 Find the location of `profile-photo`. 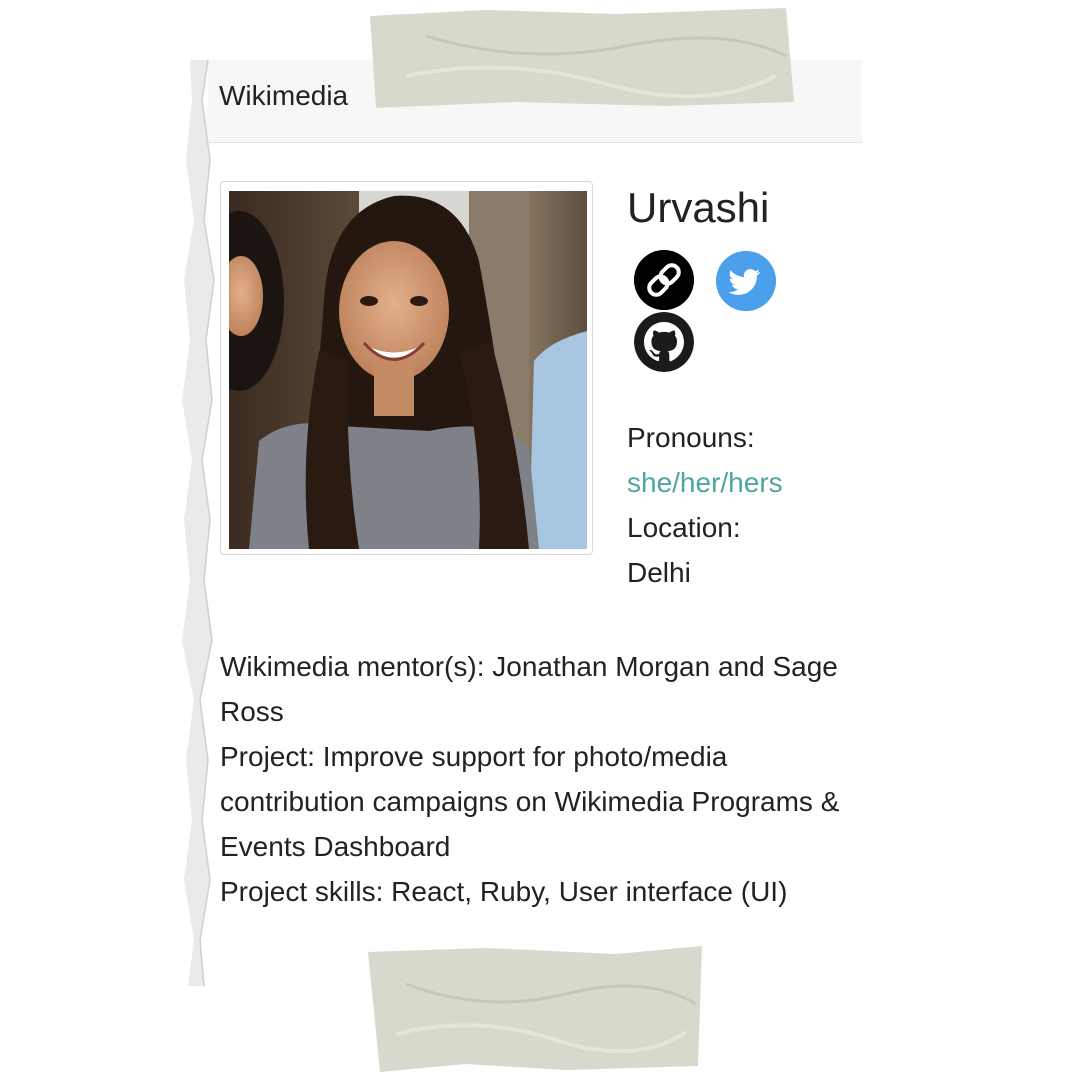

profile-photo is located at coordinates (408, 370).